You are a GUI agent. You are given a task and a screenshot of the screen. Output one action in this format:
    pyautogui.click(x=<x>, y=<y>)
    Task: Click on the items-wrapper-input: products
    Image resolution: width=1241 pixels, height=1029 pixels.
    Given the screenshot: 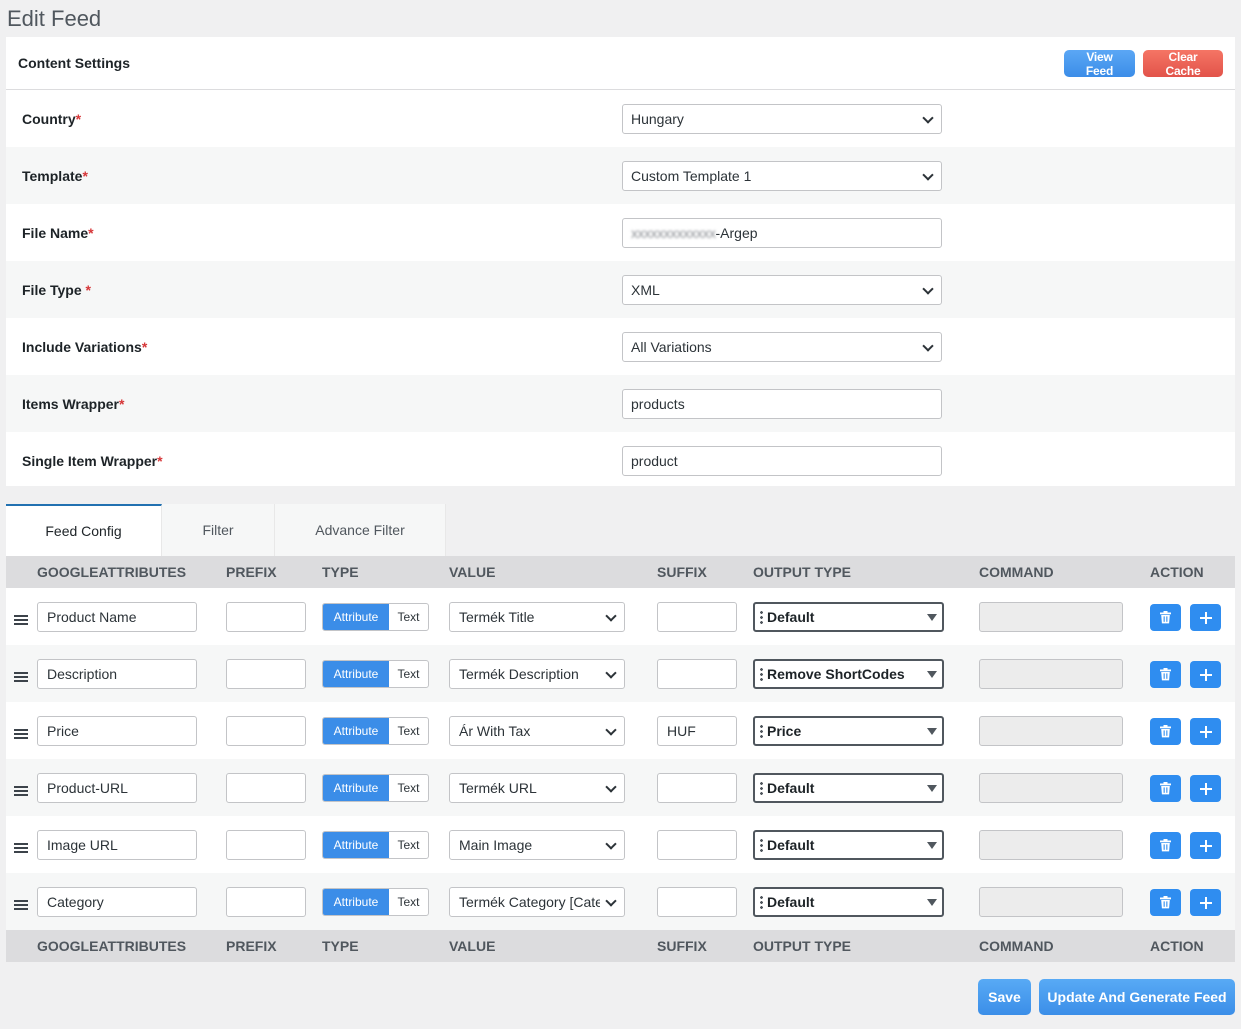 What is the action you would take?
    pyautogui.click(x=782, y=403)
    